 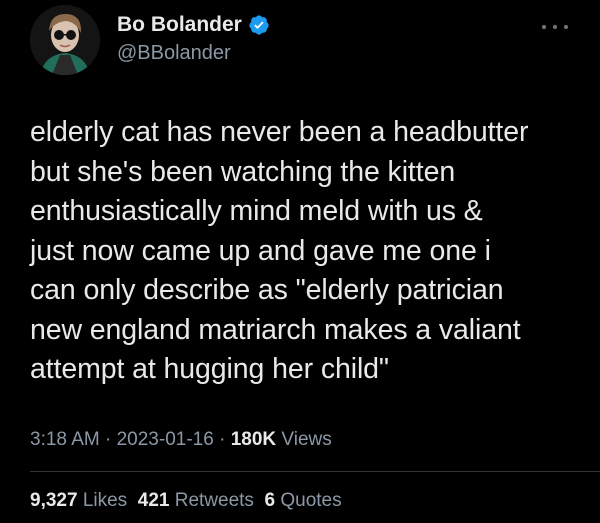 What do you see at coordinates (253, 439) in the screenshot?
I see `views-count: 180K` at bounding box center [253, 439].